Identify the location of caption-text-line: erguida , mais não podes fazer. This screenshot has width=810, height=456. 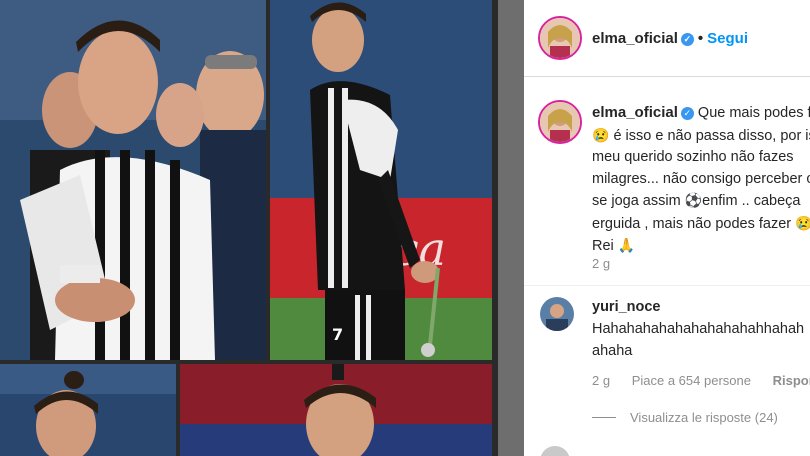
(692, 223).